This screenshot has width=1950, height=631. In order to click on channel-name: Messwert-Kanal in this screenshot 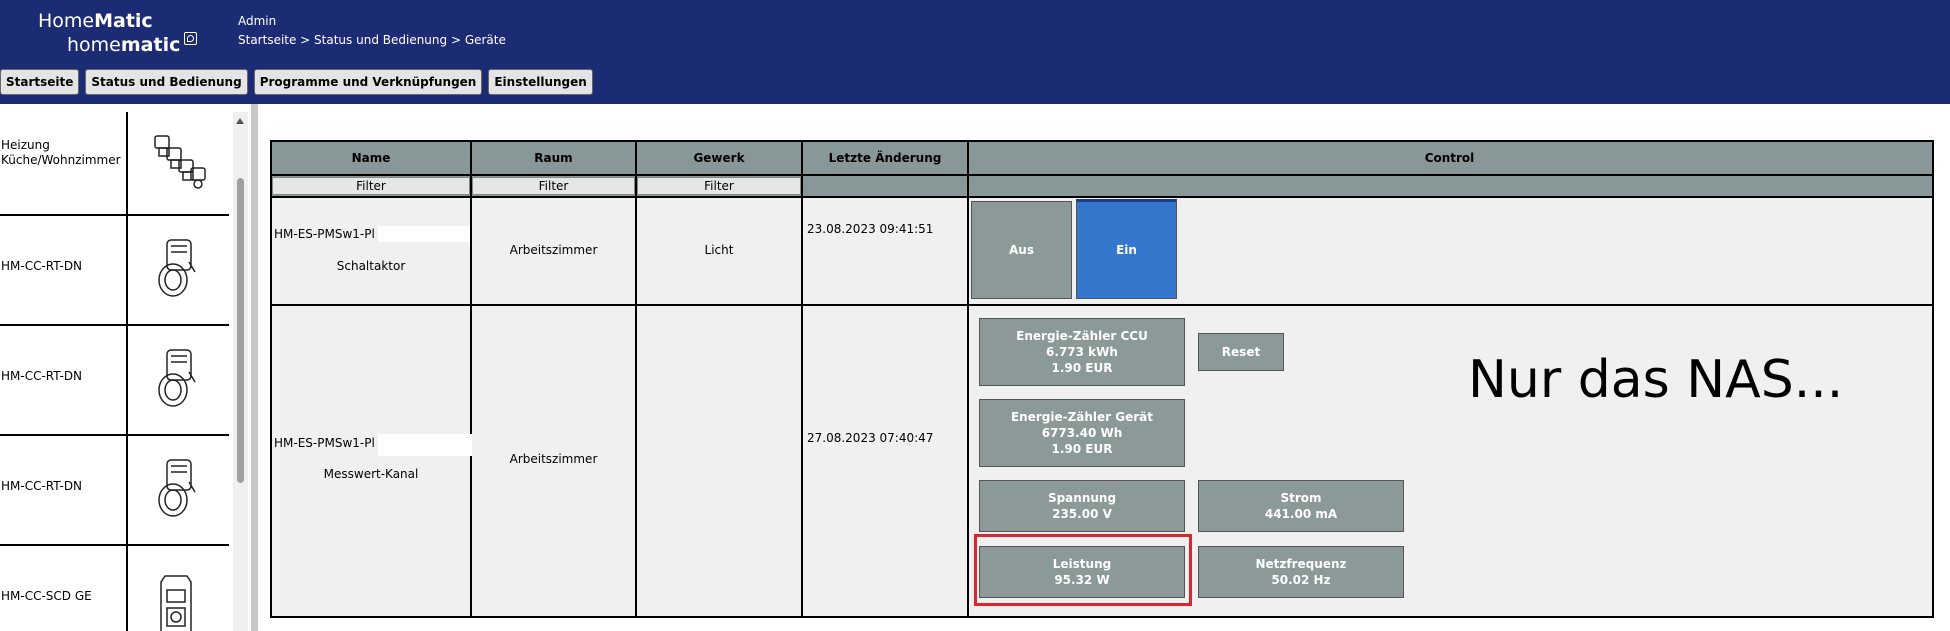, I will do `click(371, 474)`.